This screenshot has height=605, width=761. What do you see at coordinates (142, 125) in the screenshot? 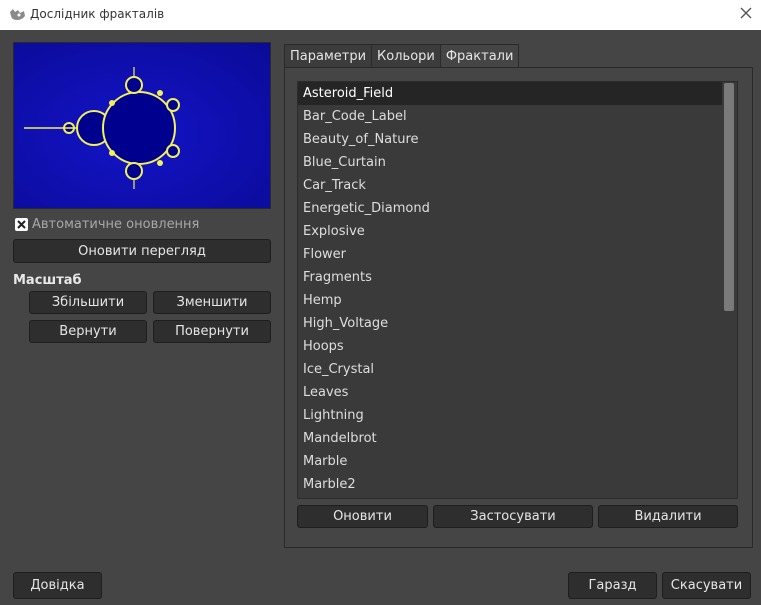
I see `fractal-preview` at bounding box center [142, 125].